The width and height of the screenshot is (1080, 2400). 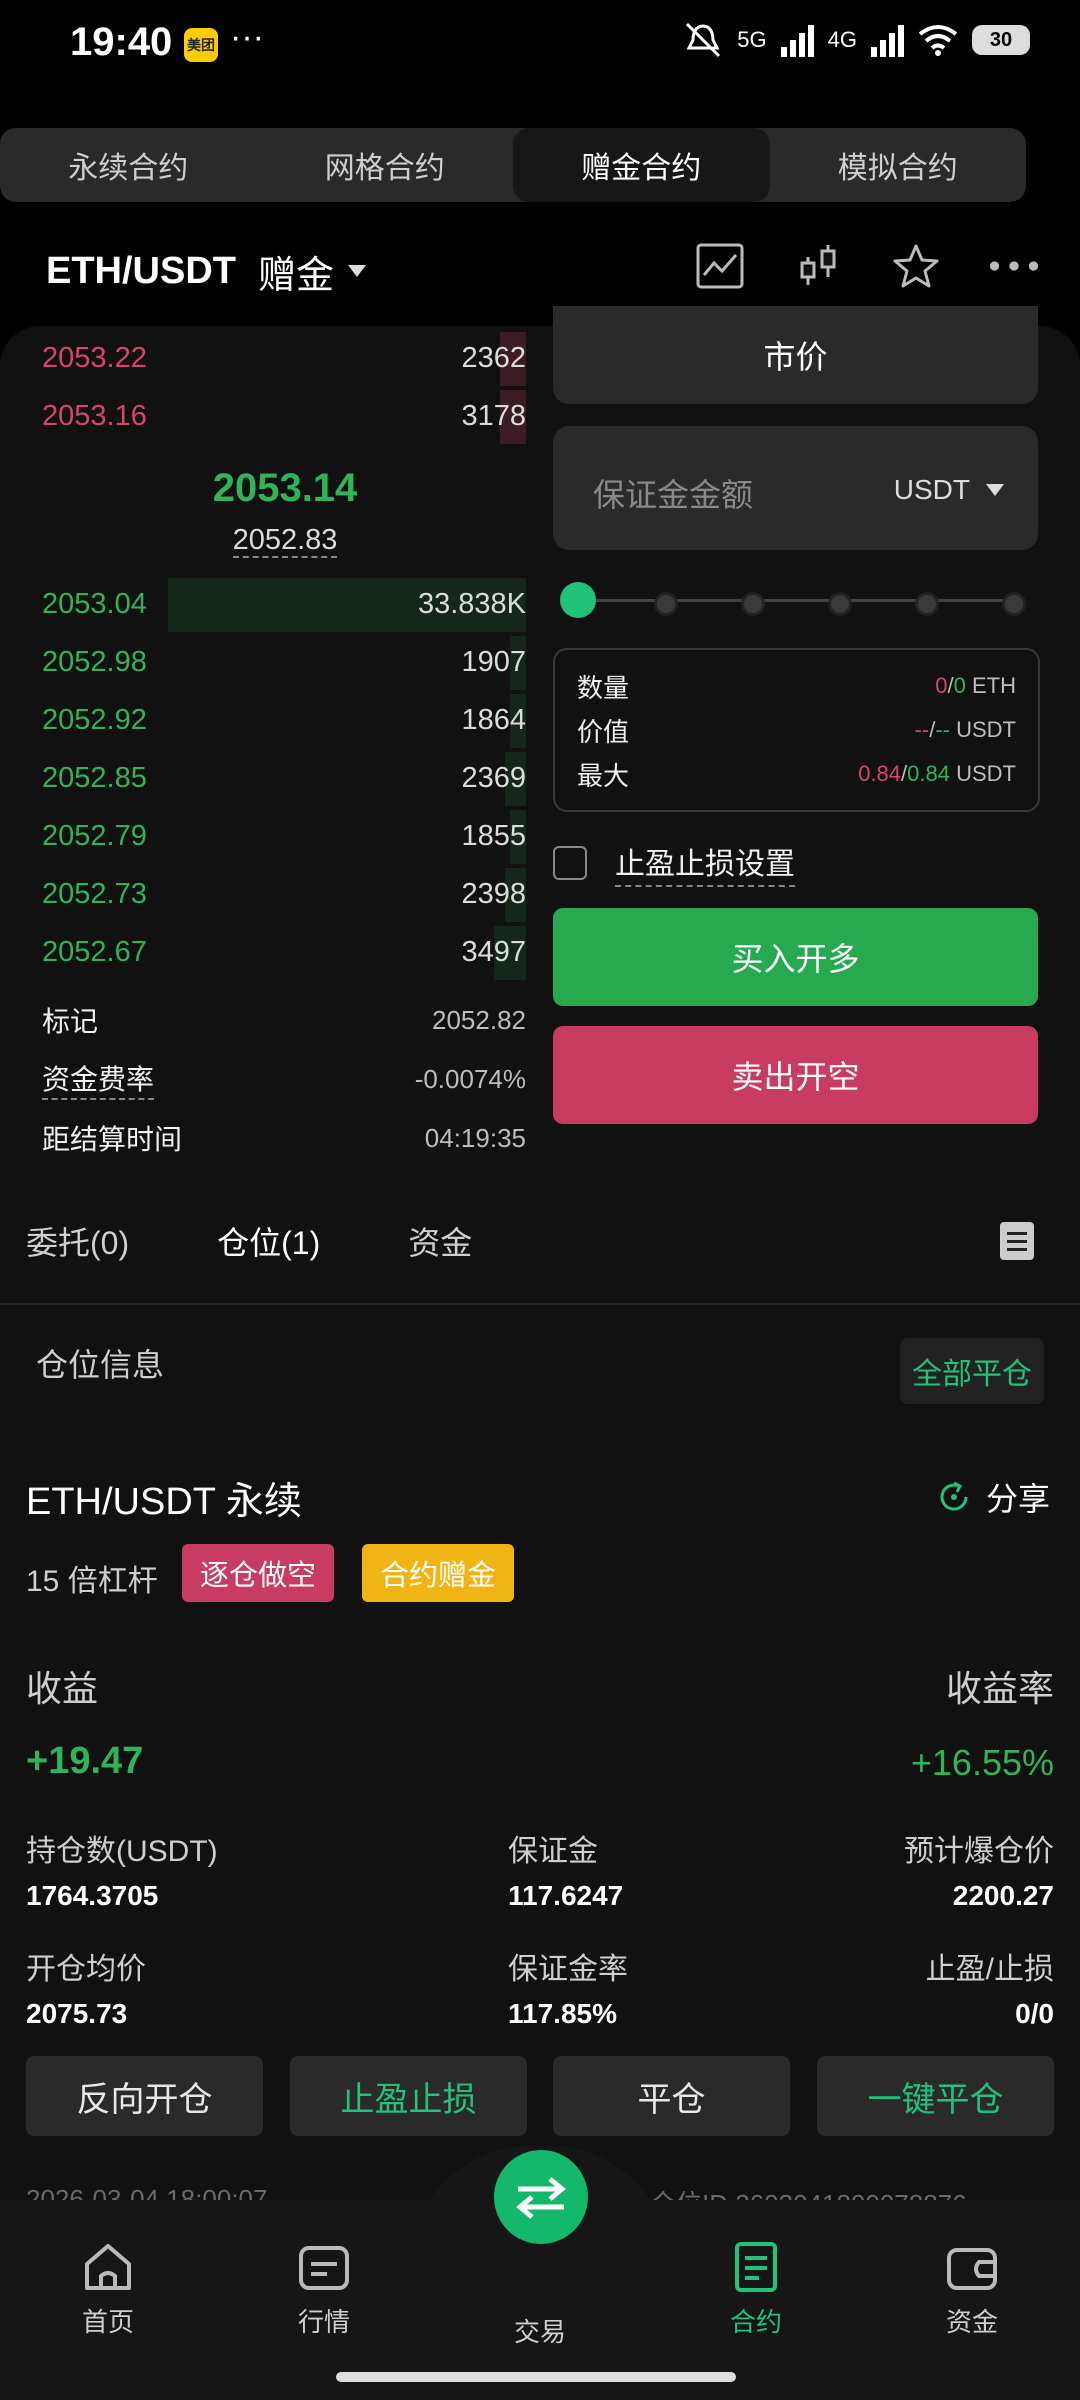 What do you see at coordinates (128, 165) in the screenshot?
I see `tab-perpetual: 永续合约` at bounding box center [128, 165].